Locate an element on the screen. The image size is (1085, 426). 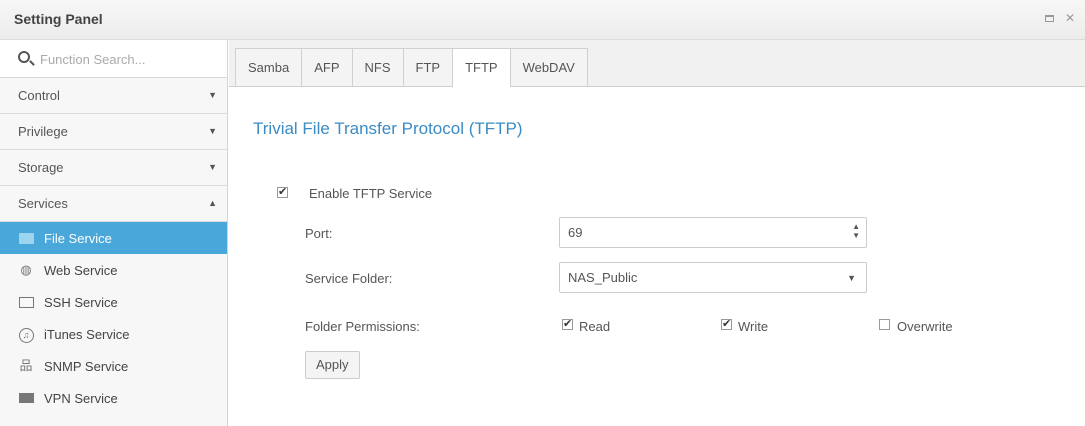
window-controls: ✕ is located at coordinates (1052, 18).